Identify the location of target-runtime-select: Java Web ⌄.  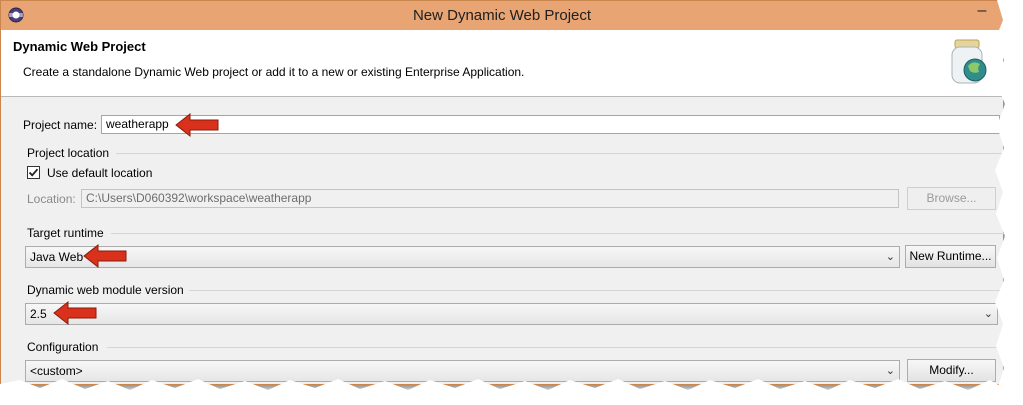
(462, 257).